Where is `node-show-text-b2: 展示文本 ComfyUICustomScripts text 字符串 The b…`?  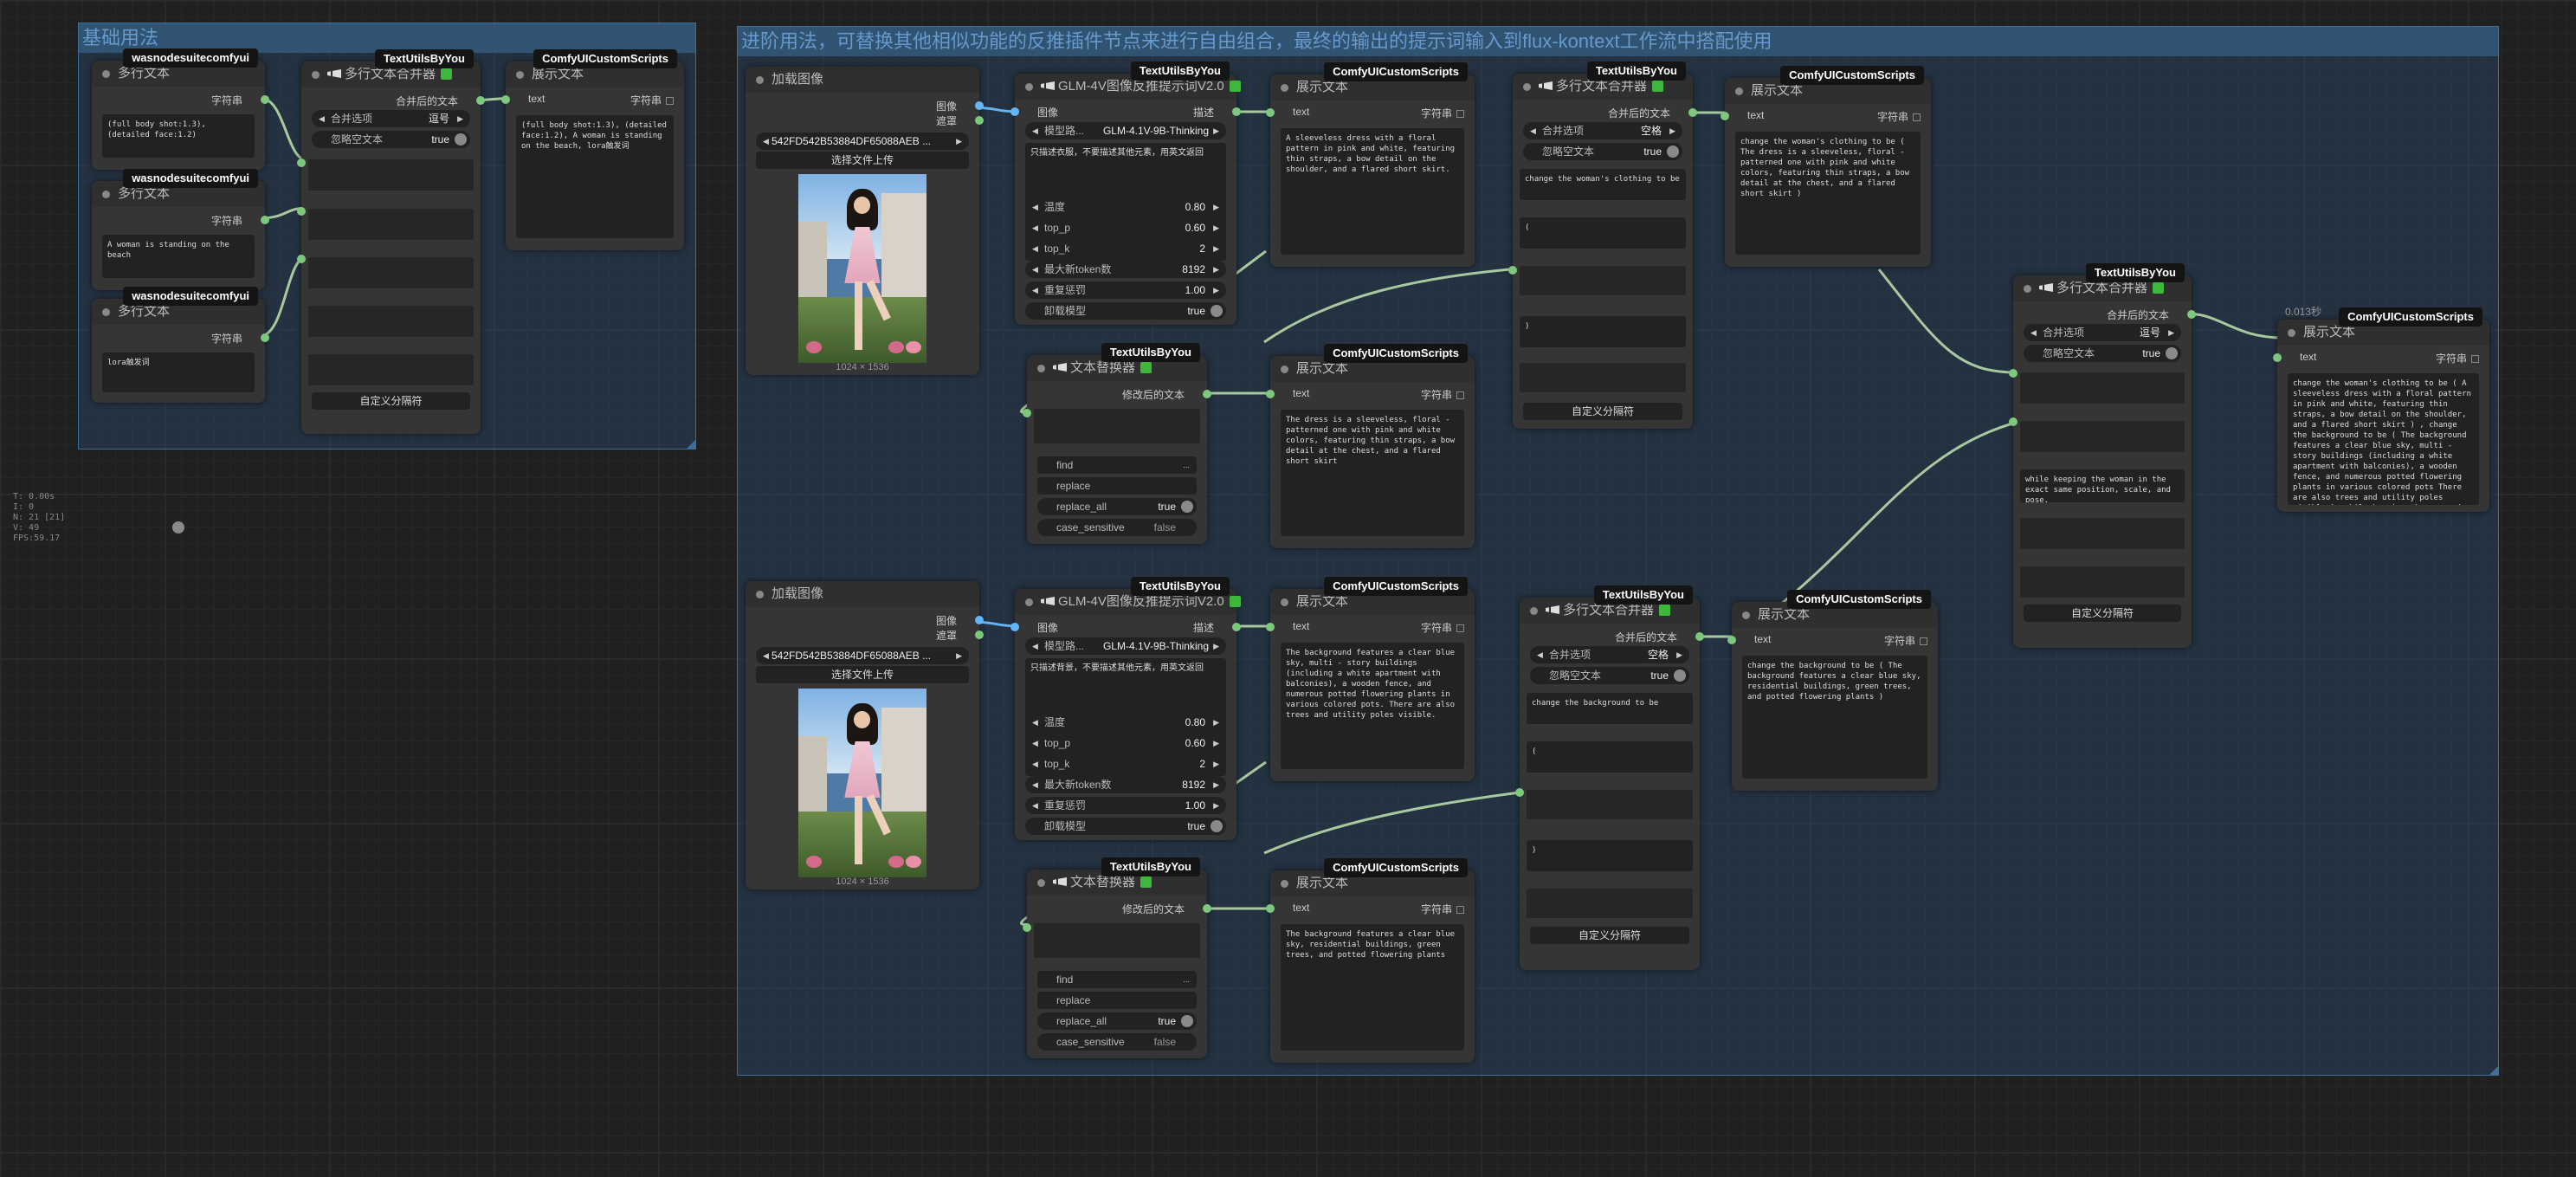 node-show-text-b2: 展示文本 ComfyUICustomScripts text 字符串 The b… is located at coordinates (1370, 960).